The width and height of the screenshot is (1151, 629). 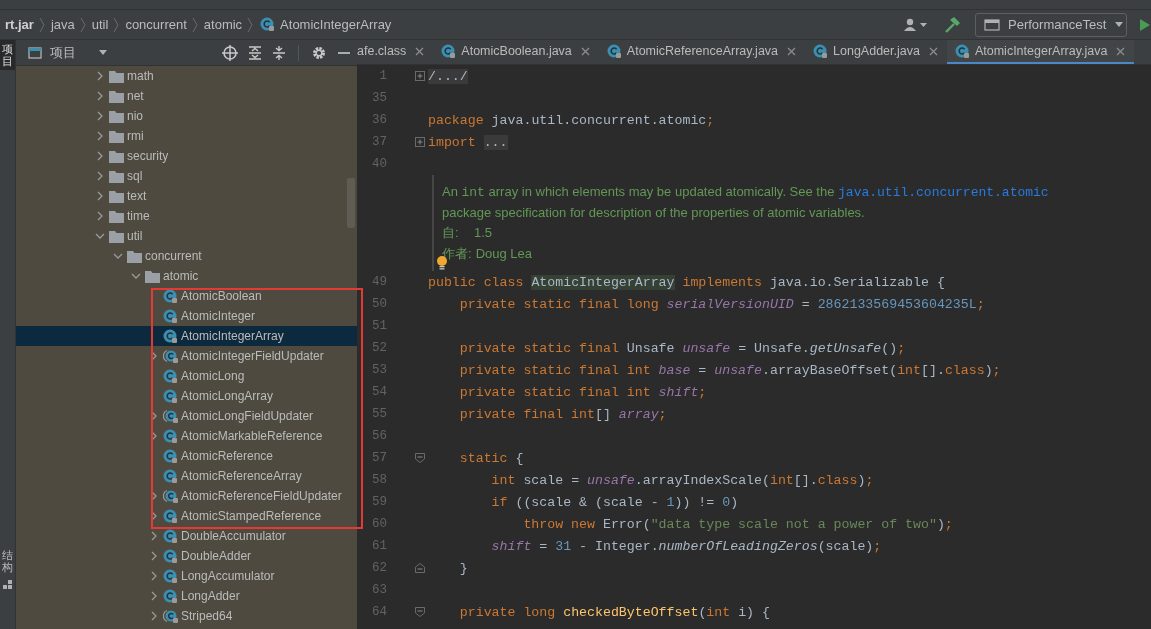 I want to click on tree-item: util, so click(x=186, y=236).